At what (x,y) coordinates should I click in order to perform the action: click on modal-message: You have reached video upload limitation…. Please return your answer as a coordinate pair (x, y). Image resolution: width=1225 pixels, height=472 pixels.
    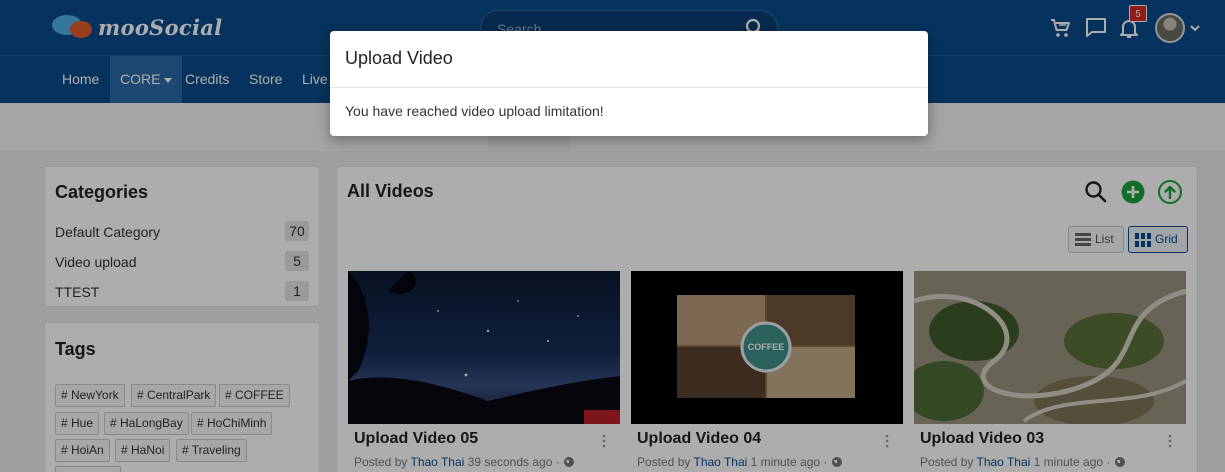
    Looking at the image, I should click on (474, 111).